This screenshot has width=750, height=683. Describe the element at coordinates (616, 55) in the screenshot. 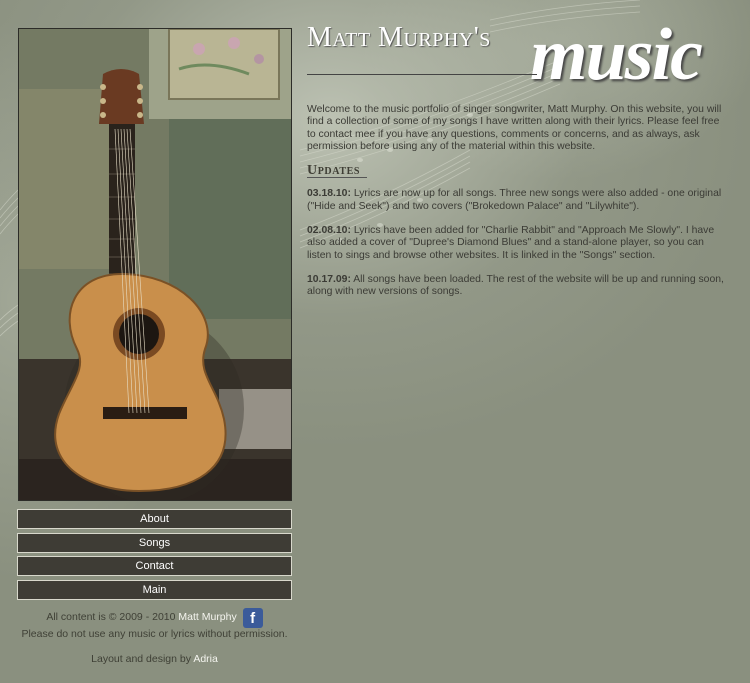

I see `site-title-music: music` at that location.